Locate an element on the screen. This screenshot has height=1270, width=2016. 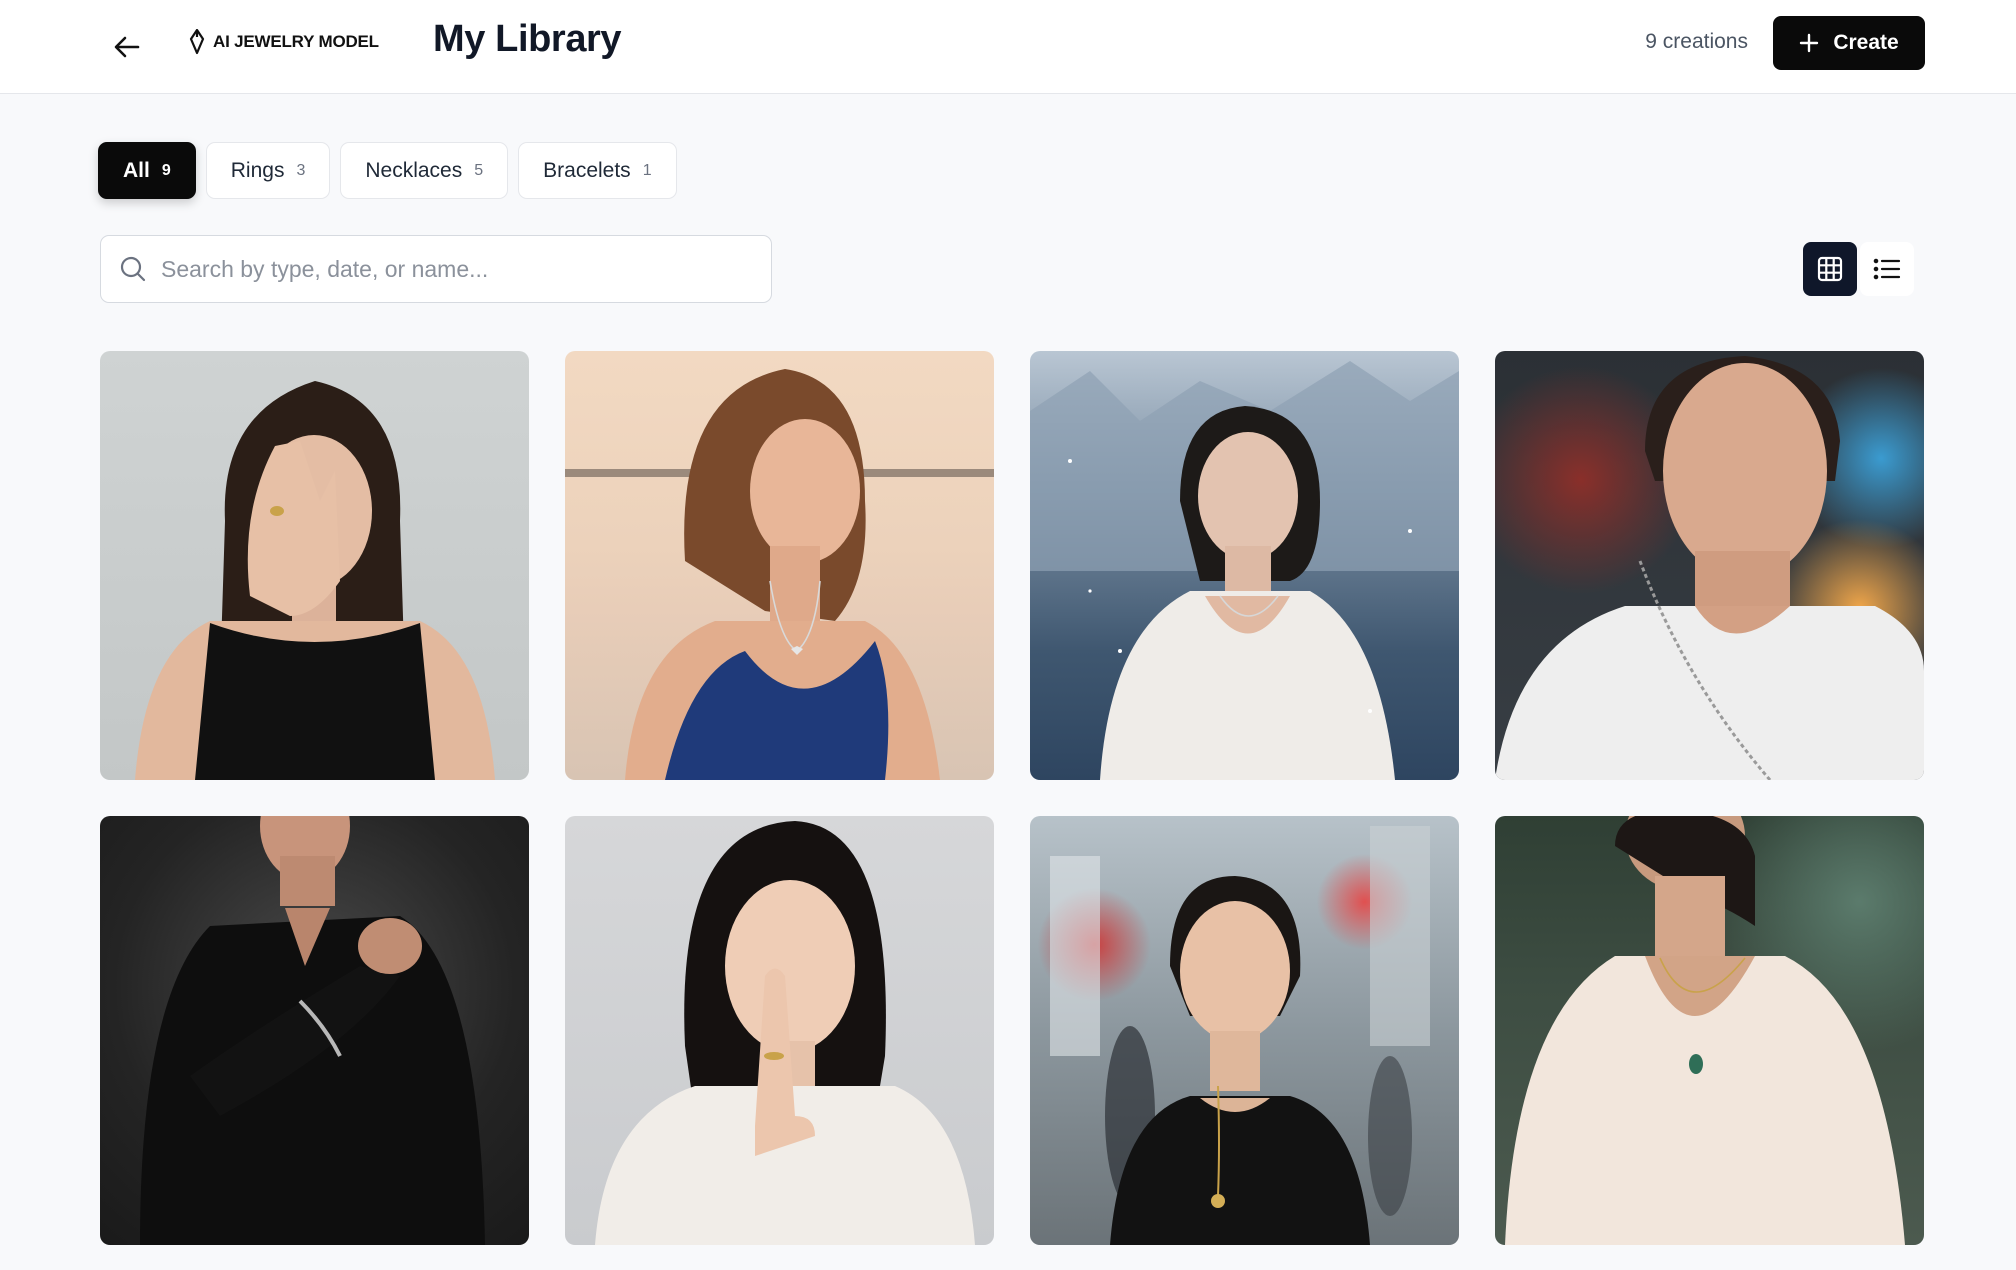
search-box is located at coordinates (436, 269).